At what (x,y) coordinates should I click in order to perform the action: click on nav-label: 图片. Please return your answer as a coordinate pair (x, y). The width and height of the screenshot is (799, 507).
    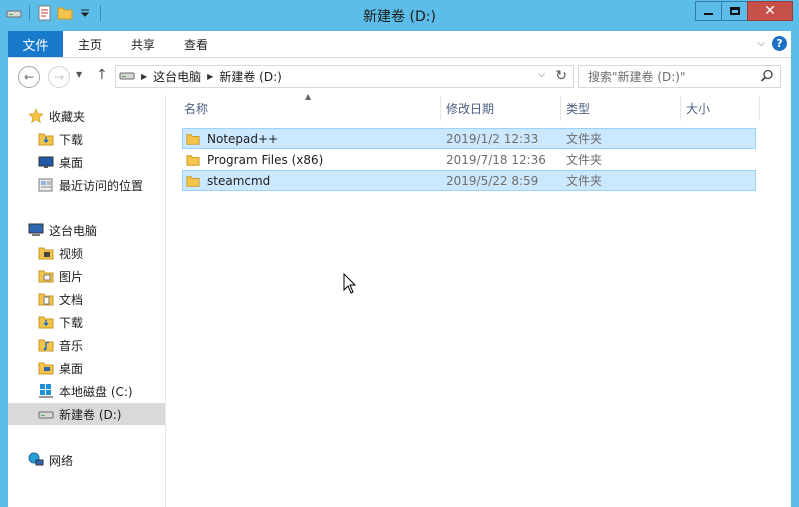
    Looking at the image, I should click on (71, 276).